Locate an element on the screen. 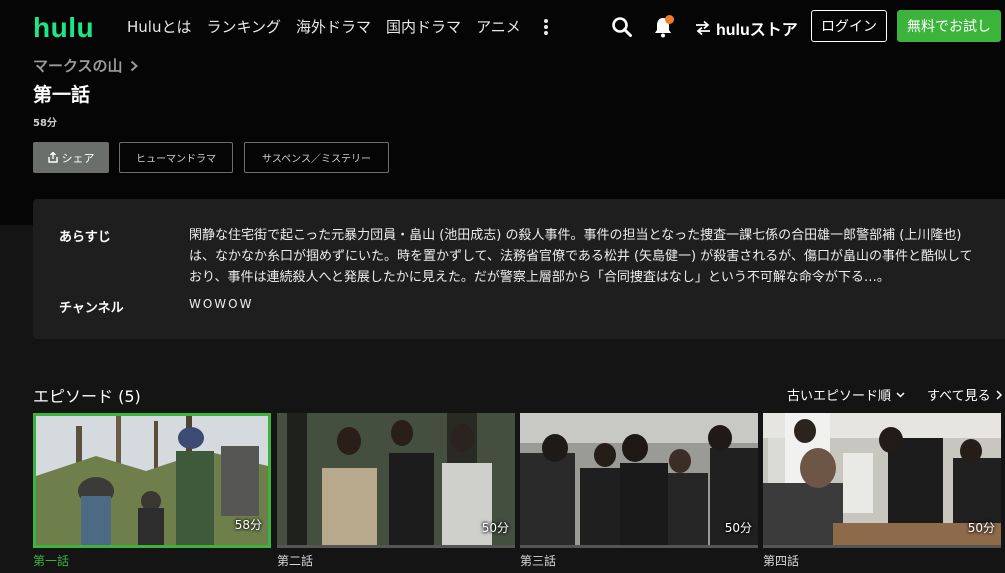  share-label: シェア is located at coordinates (78, 158).